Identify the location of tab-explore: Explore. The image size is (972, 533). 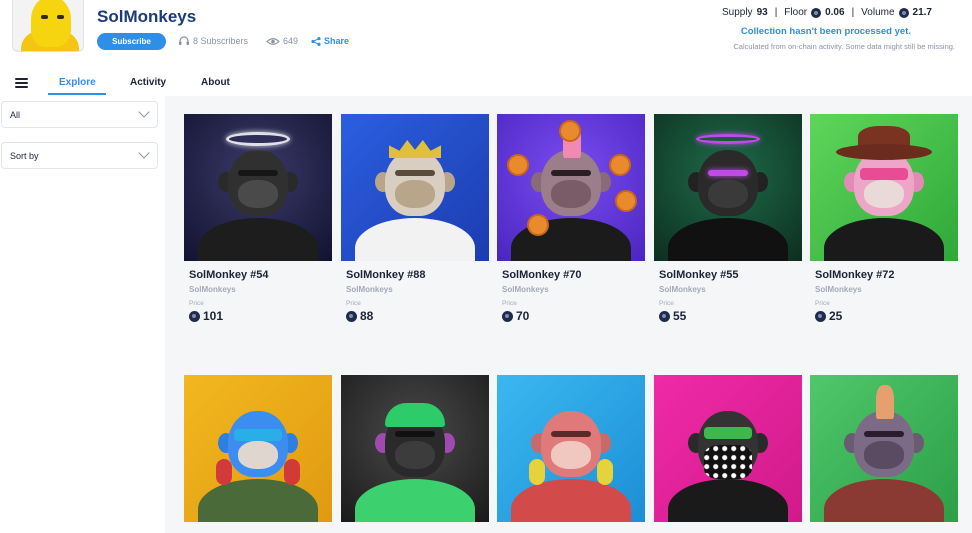
(77, 82).